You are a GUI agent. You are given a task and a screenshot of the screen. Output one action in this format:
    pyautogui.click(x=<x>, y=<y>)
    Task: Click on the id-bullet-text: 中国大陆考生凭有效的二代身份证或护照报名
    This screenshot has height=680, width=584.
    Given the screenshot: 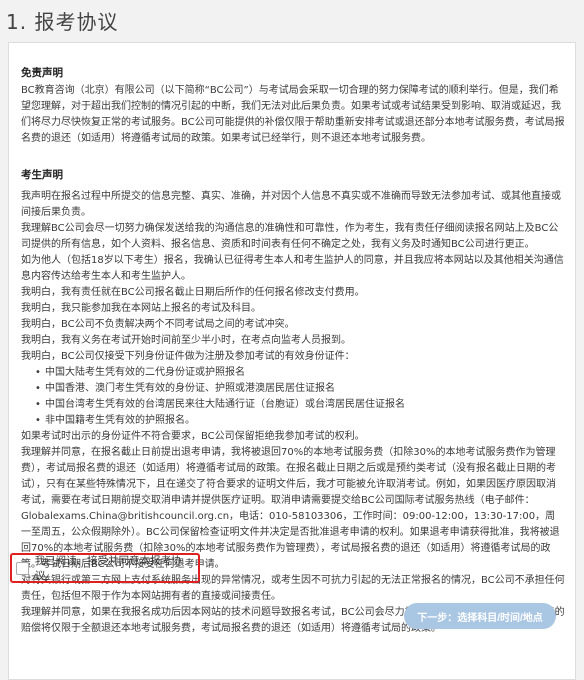 What is the action you would take?
    pyautogui.click(x=145, y=372)
    